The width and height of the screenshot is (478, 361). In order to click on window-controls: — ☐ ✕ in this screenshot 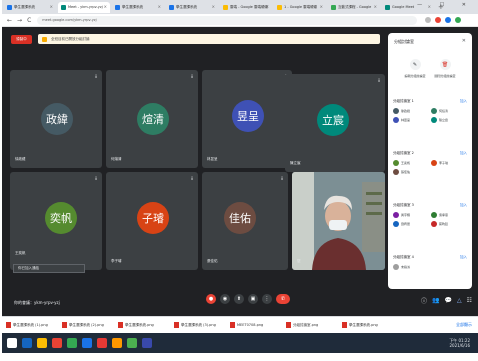, I will do `click(445, 5)`.